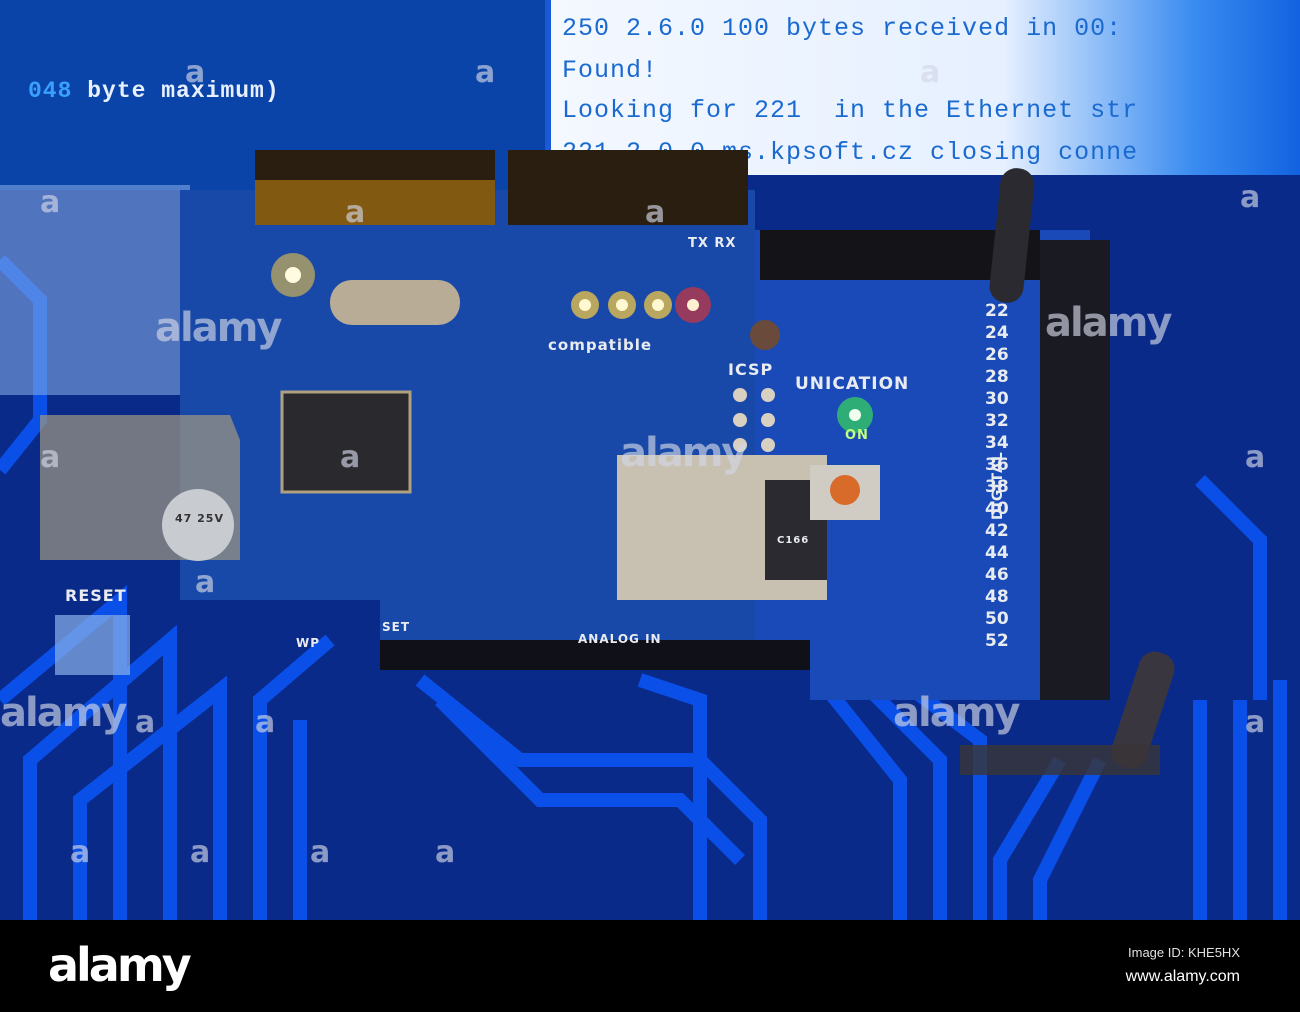 The height and width of the screenshot is (1012, 1300). What do you see at coordinates (852, 384) in the screenshot?
I see `communication-label: UNICATION` at bounding box center [852, 384].